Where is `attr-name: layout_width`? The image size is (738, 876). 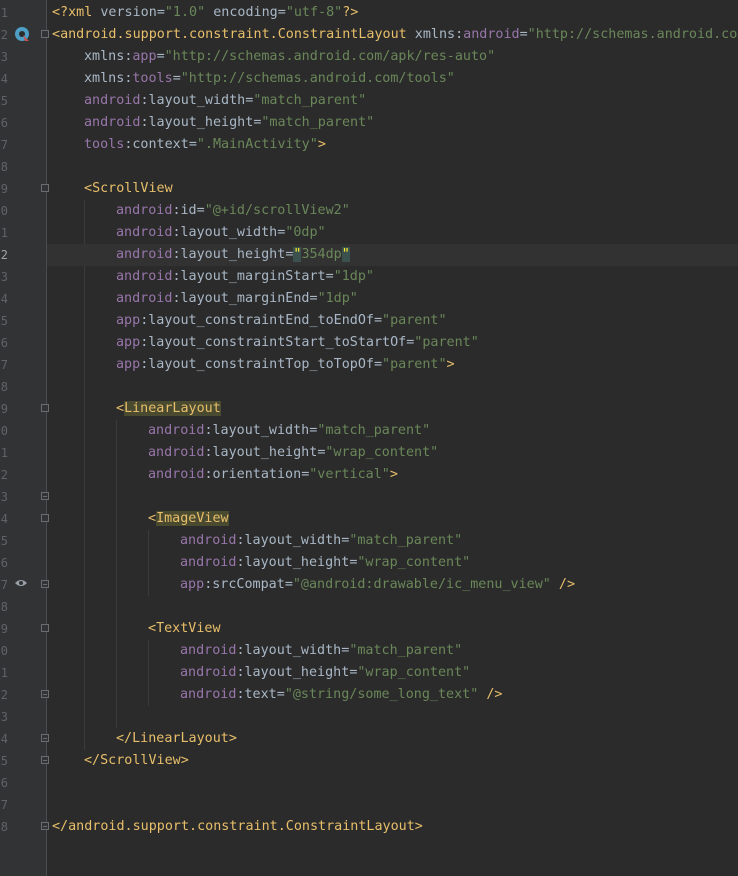 attr-name: layout_width is located at coordinates (293, 650).